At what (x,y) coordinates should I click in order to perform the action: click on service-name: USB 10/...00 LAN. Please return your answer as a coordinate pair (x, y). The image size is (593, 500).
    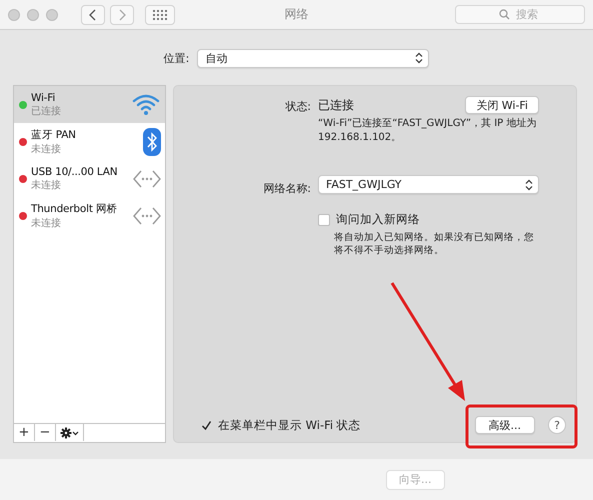
    Looking at the image, I should click on (74, 172).